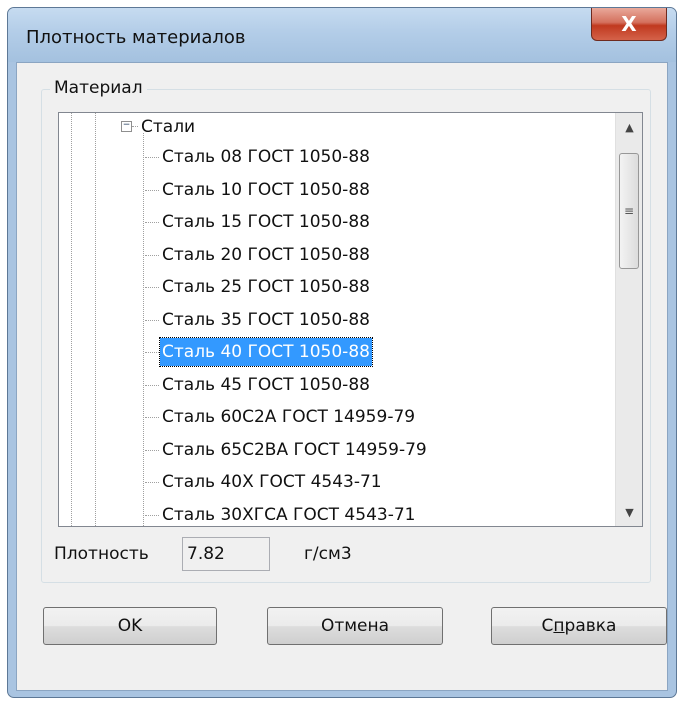  I want to click on help-button-mnemonic: п, so click(559, 626).